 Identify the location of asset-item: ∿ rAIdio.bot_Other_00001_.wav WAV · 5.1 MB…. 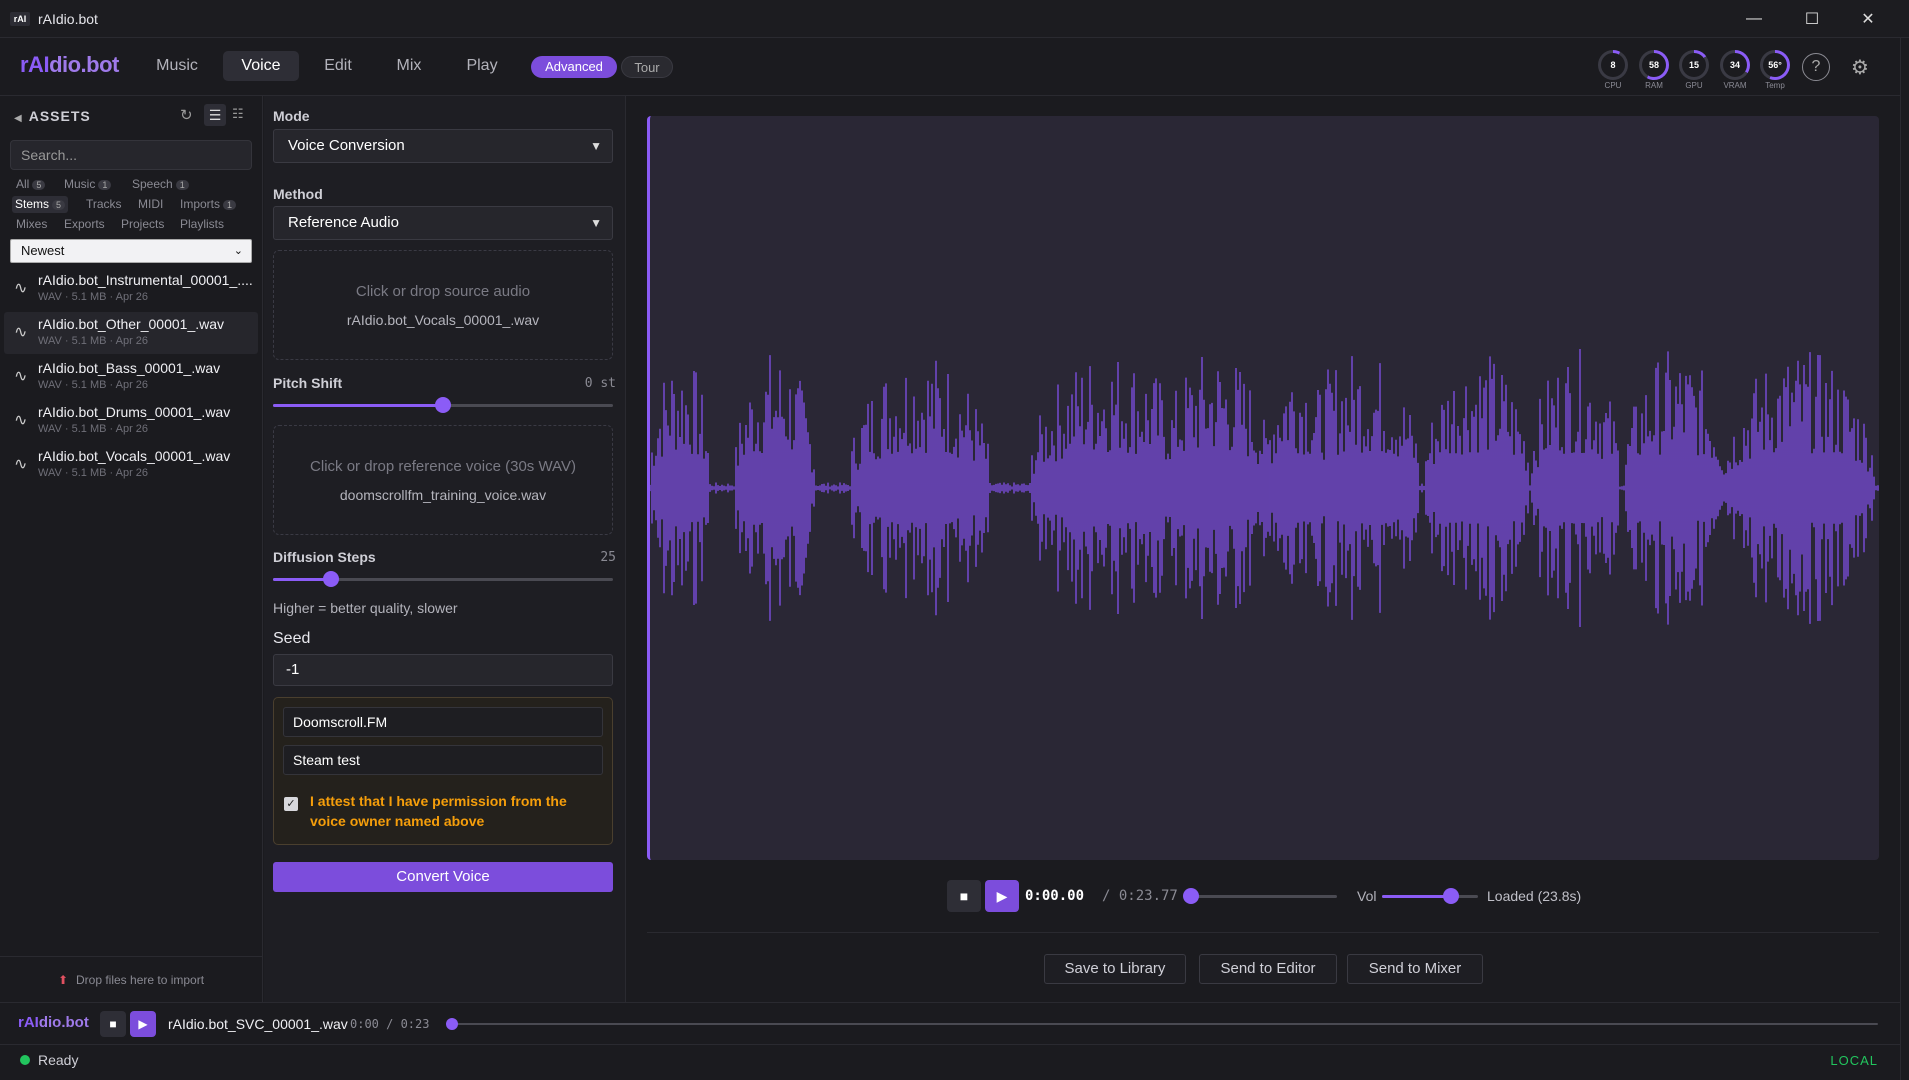
(131, 333).